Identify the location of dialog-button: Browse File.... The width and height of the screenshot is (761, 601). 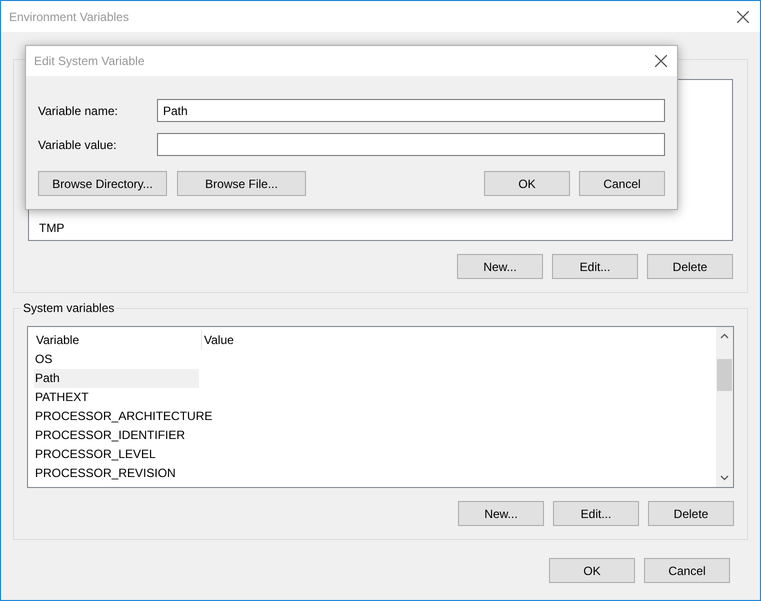
(241, 183).